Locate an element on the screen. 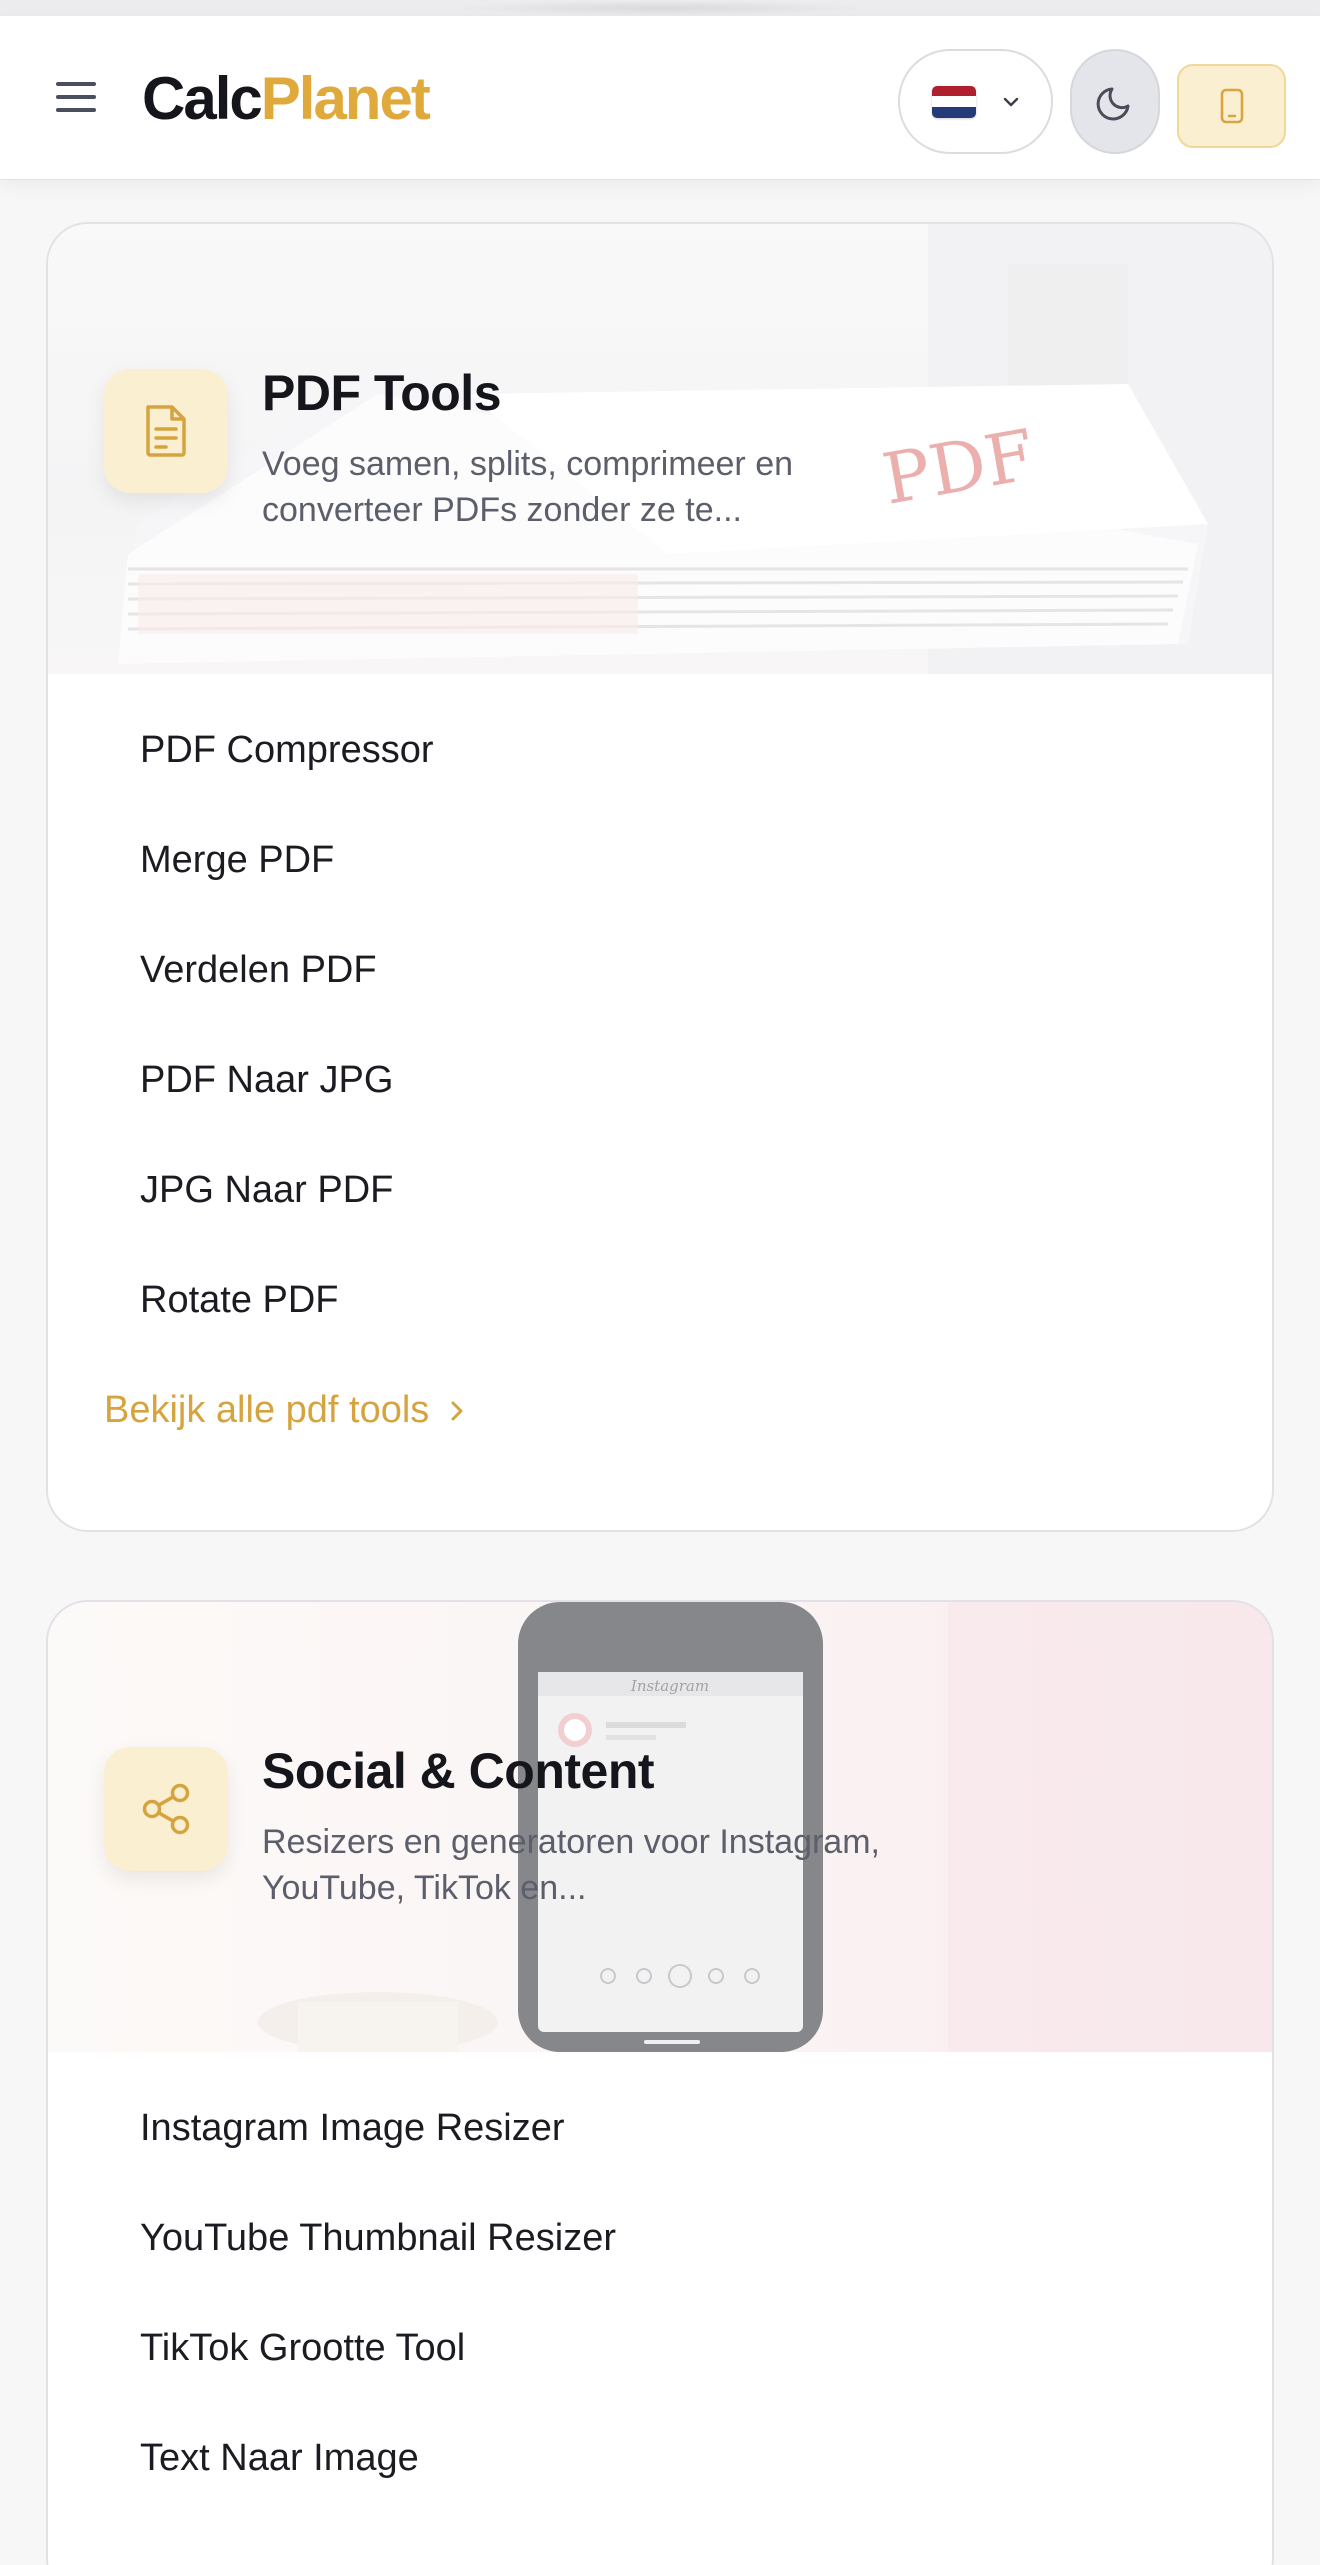  menu-button is located at coordinates (76, 97).